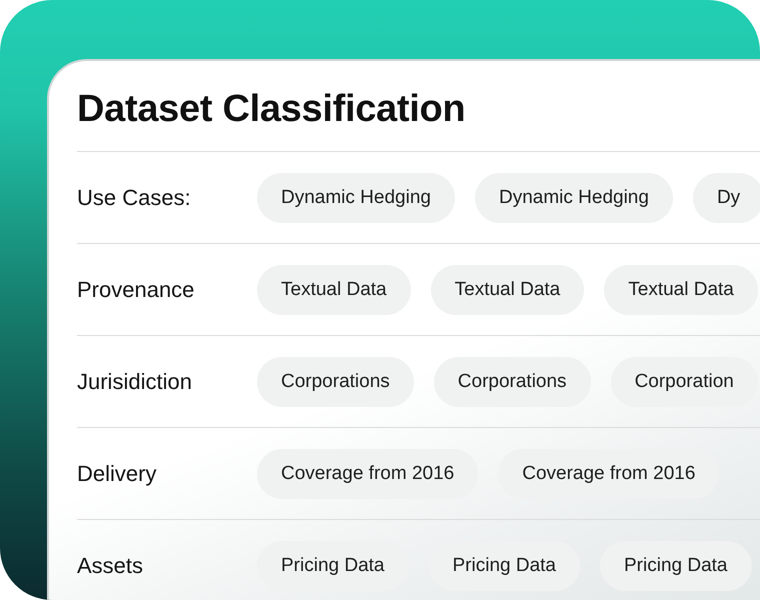 This screenshot has height=600, width=760. Describe the element at coordinates (117, 473) in the screenshot. I see `row-label: Delivery` at that location.